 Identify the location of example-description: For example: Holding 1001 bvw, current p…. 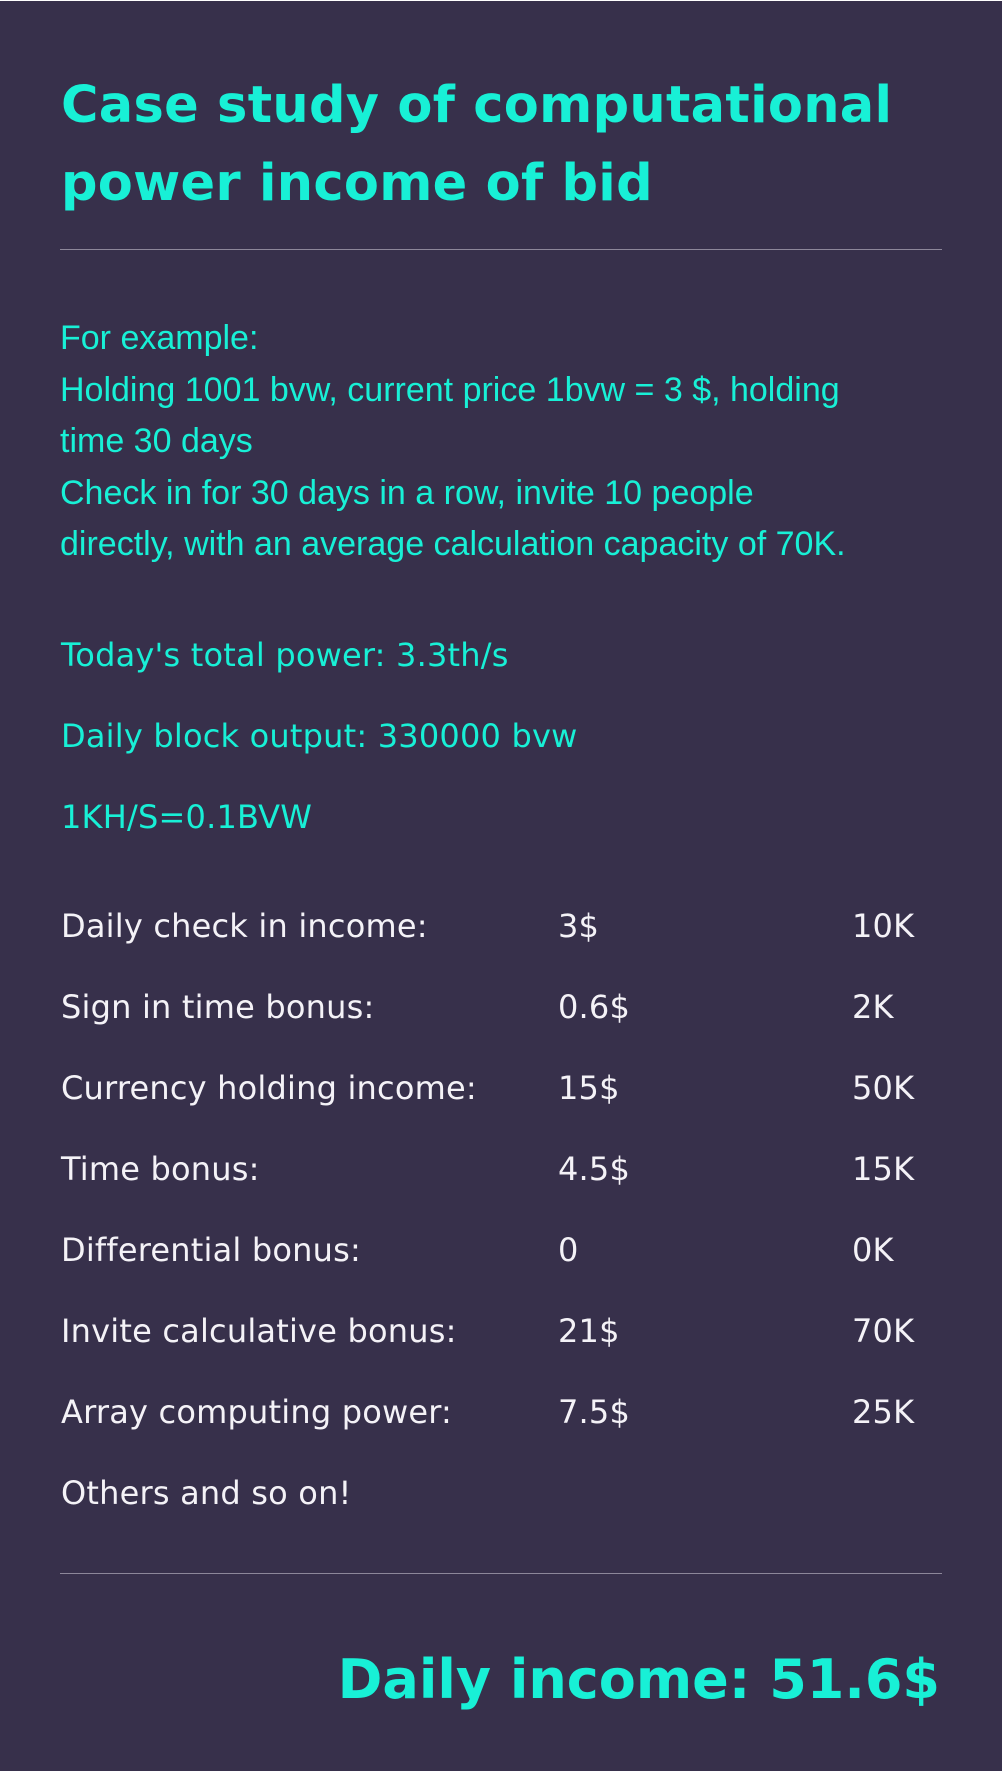
(510, 442).